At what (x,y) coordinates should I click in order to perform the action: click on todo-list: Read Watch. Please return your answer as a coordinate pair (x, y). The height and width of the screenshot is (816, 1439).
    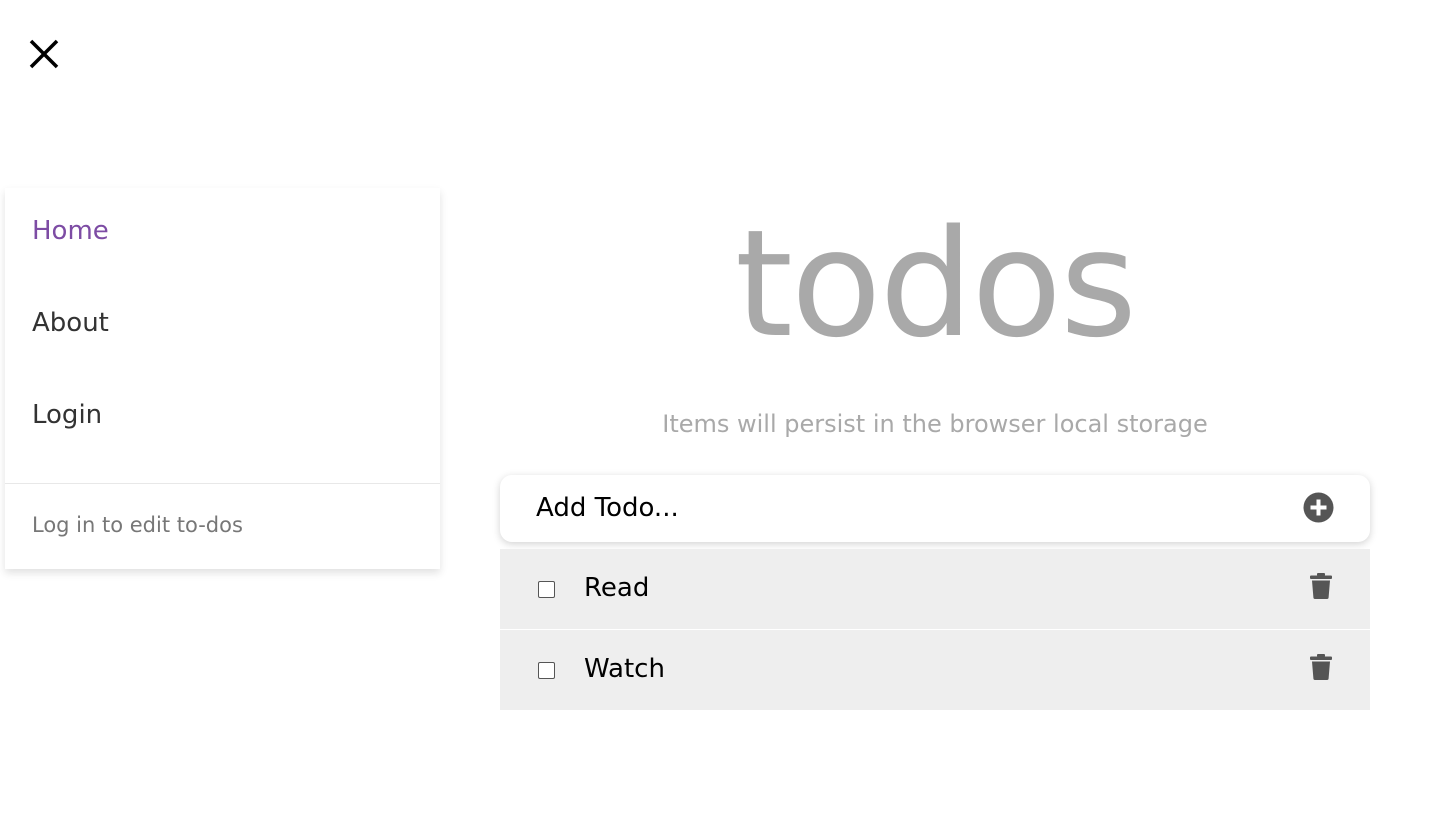
    Looking at the image, I should click on (935, 629).